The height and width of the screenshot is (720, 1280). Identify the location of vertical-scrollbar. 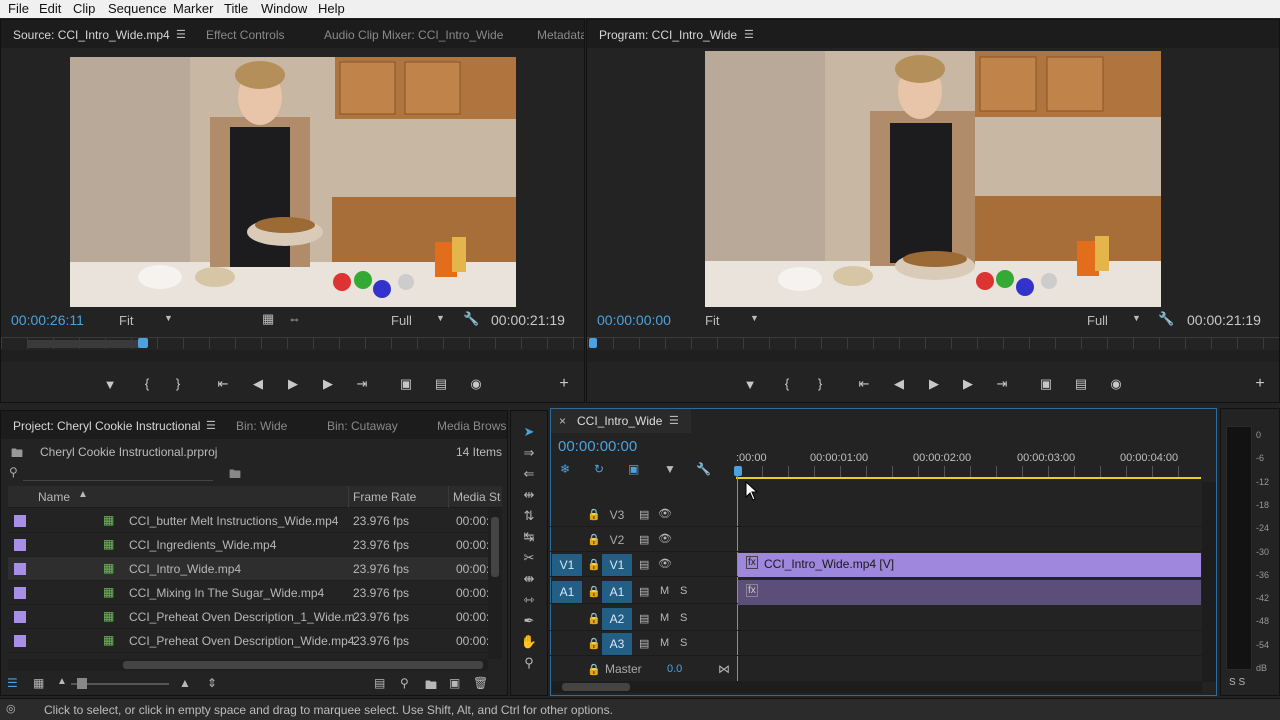
(495, 584).